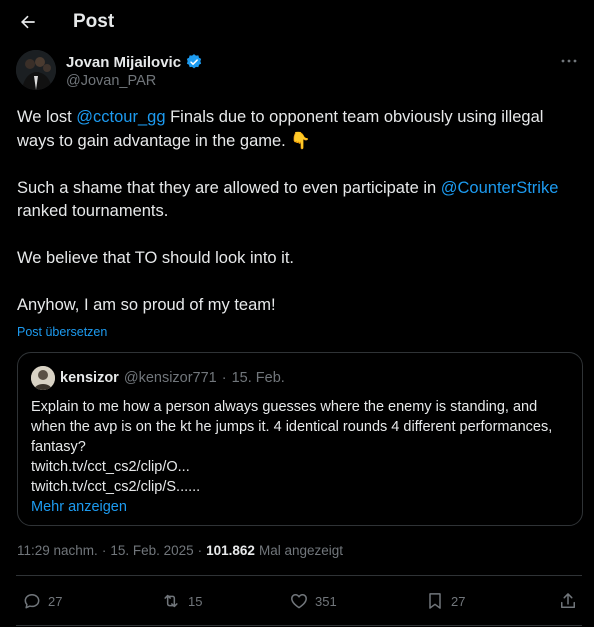  What do you see at coordinates (62, 332) in the screenshot?
I see `translate-post-link: Post übersetzen` at bounding box center [62, 332].